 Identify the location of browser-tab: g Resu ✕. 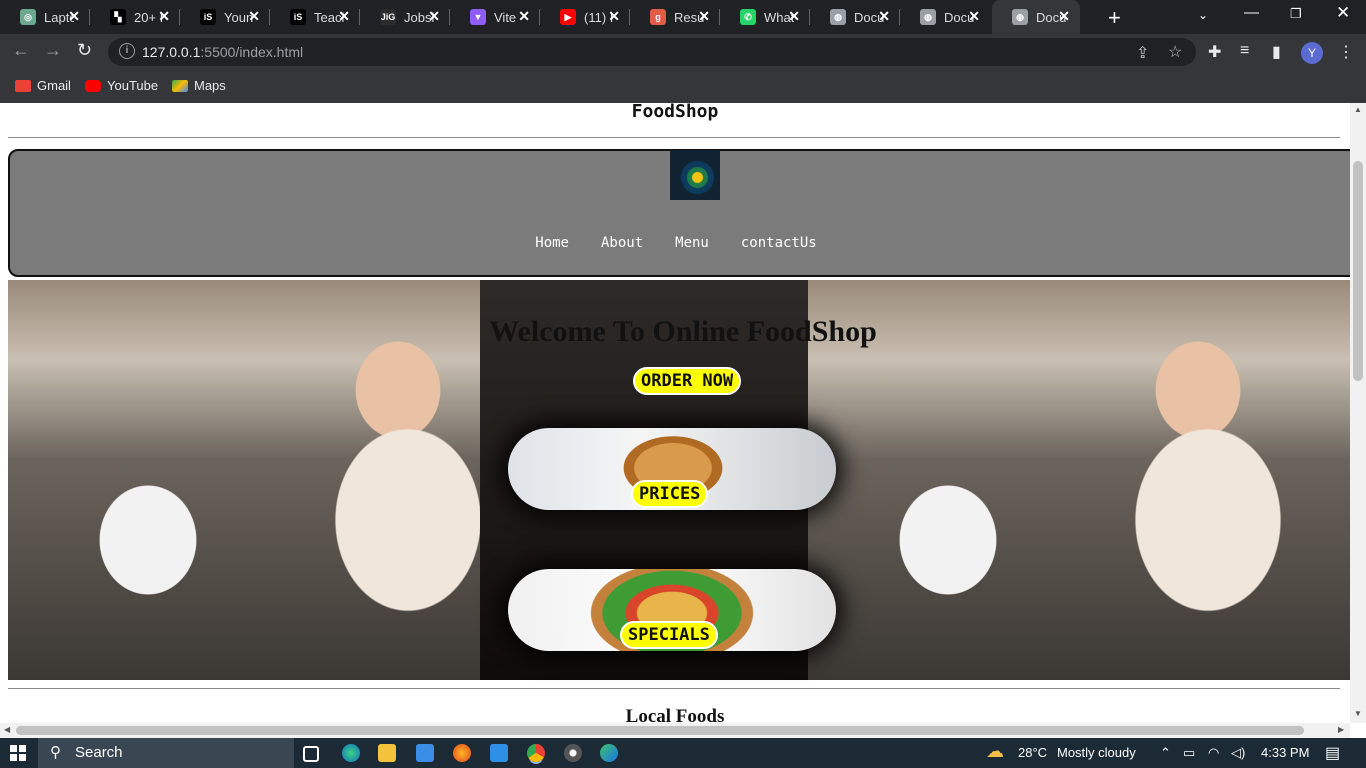
(675, 17).